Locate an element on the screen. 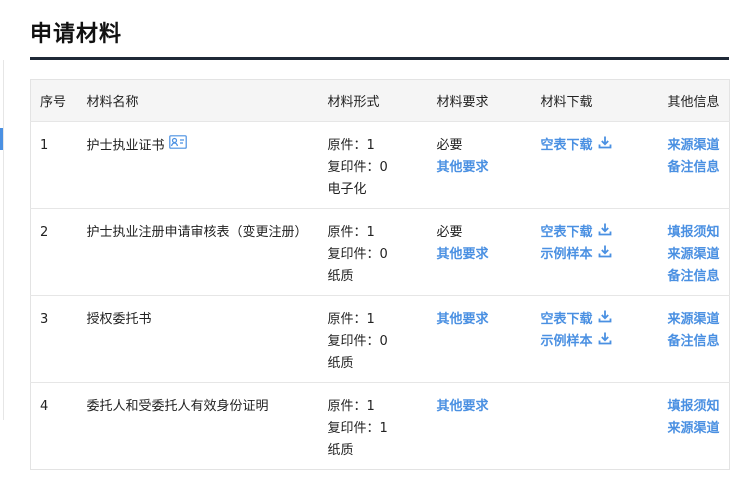 The width and height of the screenshot is (738, 481). cell-material-form: 原件：1 复印件：0 电子化 is located at coordinates (373, 165).